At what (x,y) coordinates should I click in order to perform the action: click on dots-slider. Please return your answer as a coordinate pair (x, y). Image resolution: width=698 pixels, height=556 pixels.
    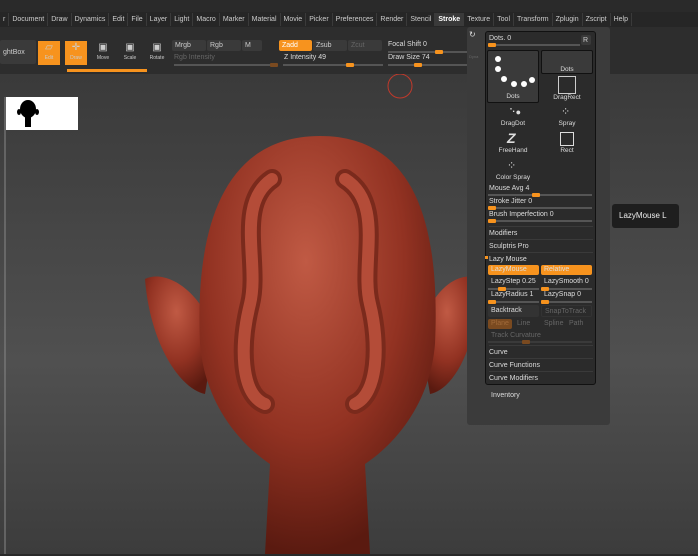
    Looking at the image, I should click on (534, 45).